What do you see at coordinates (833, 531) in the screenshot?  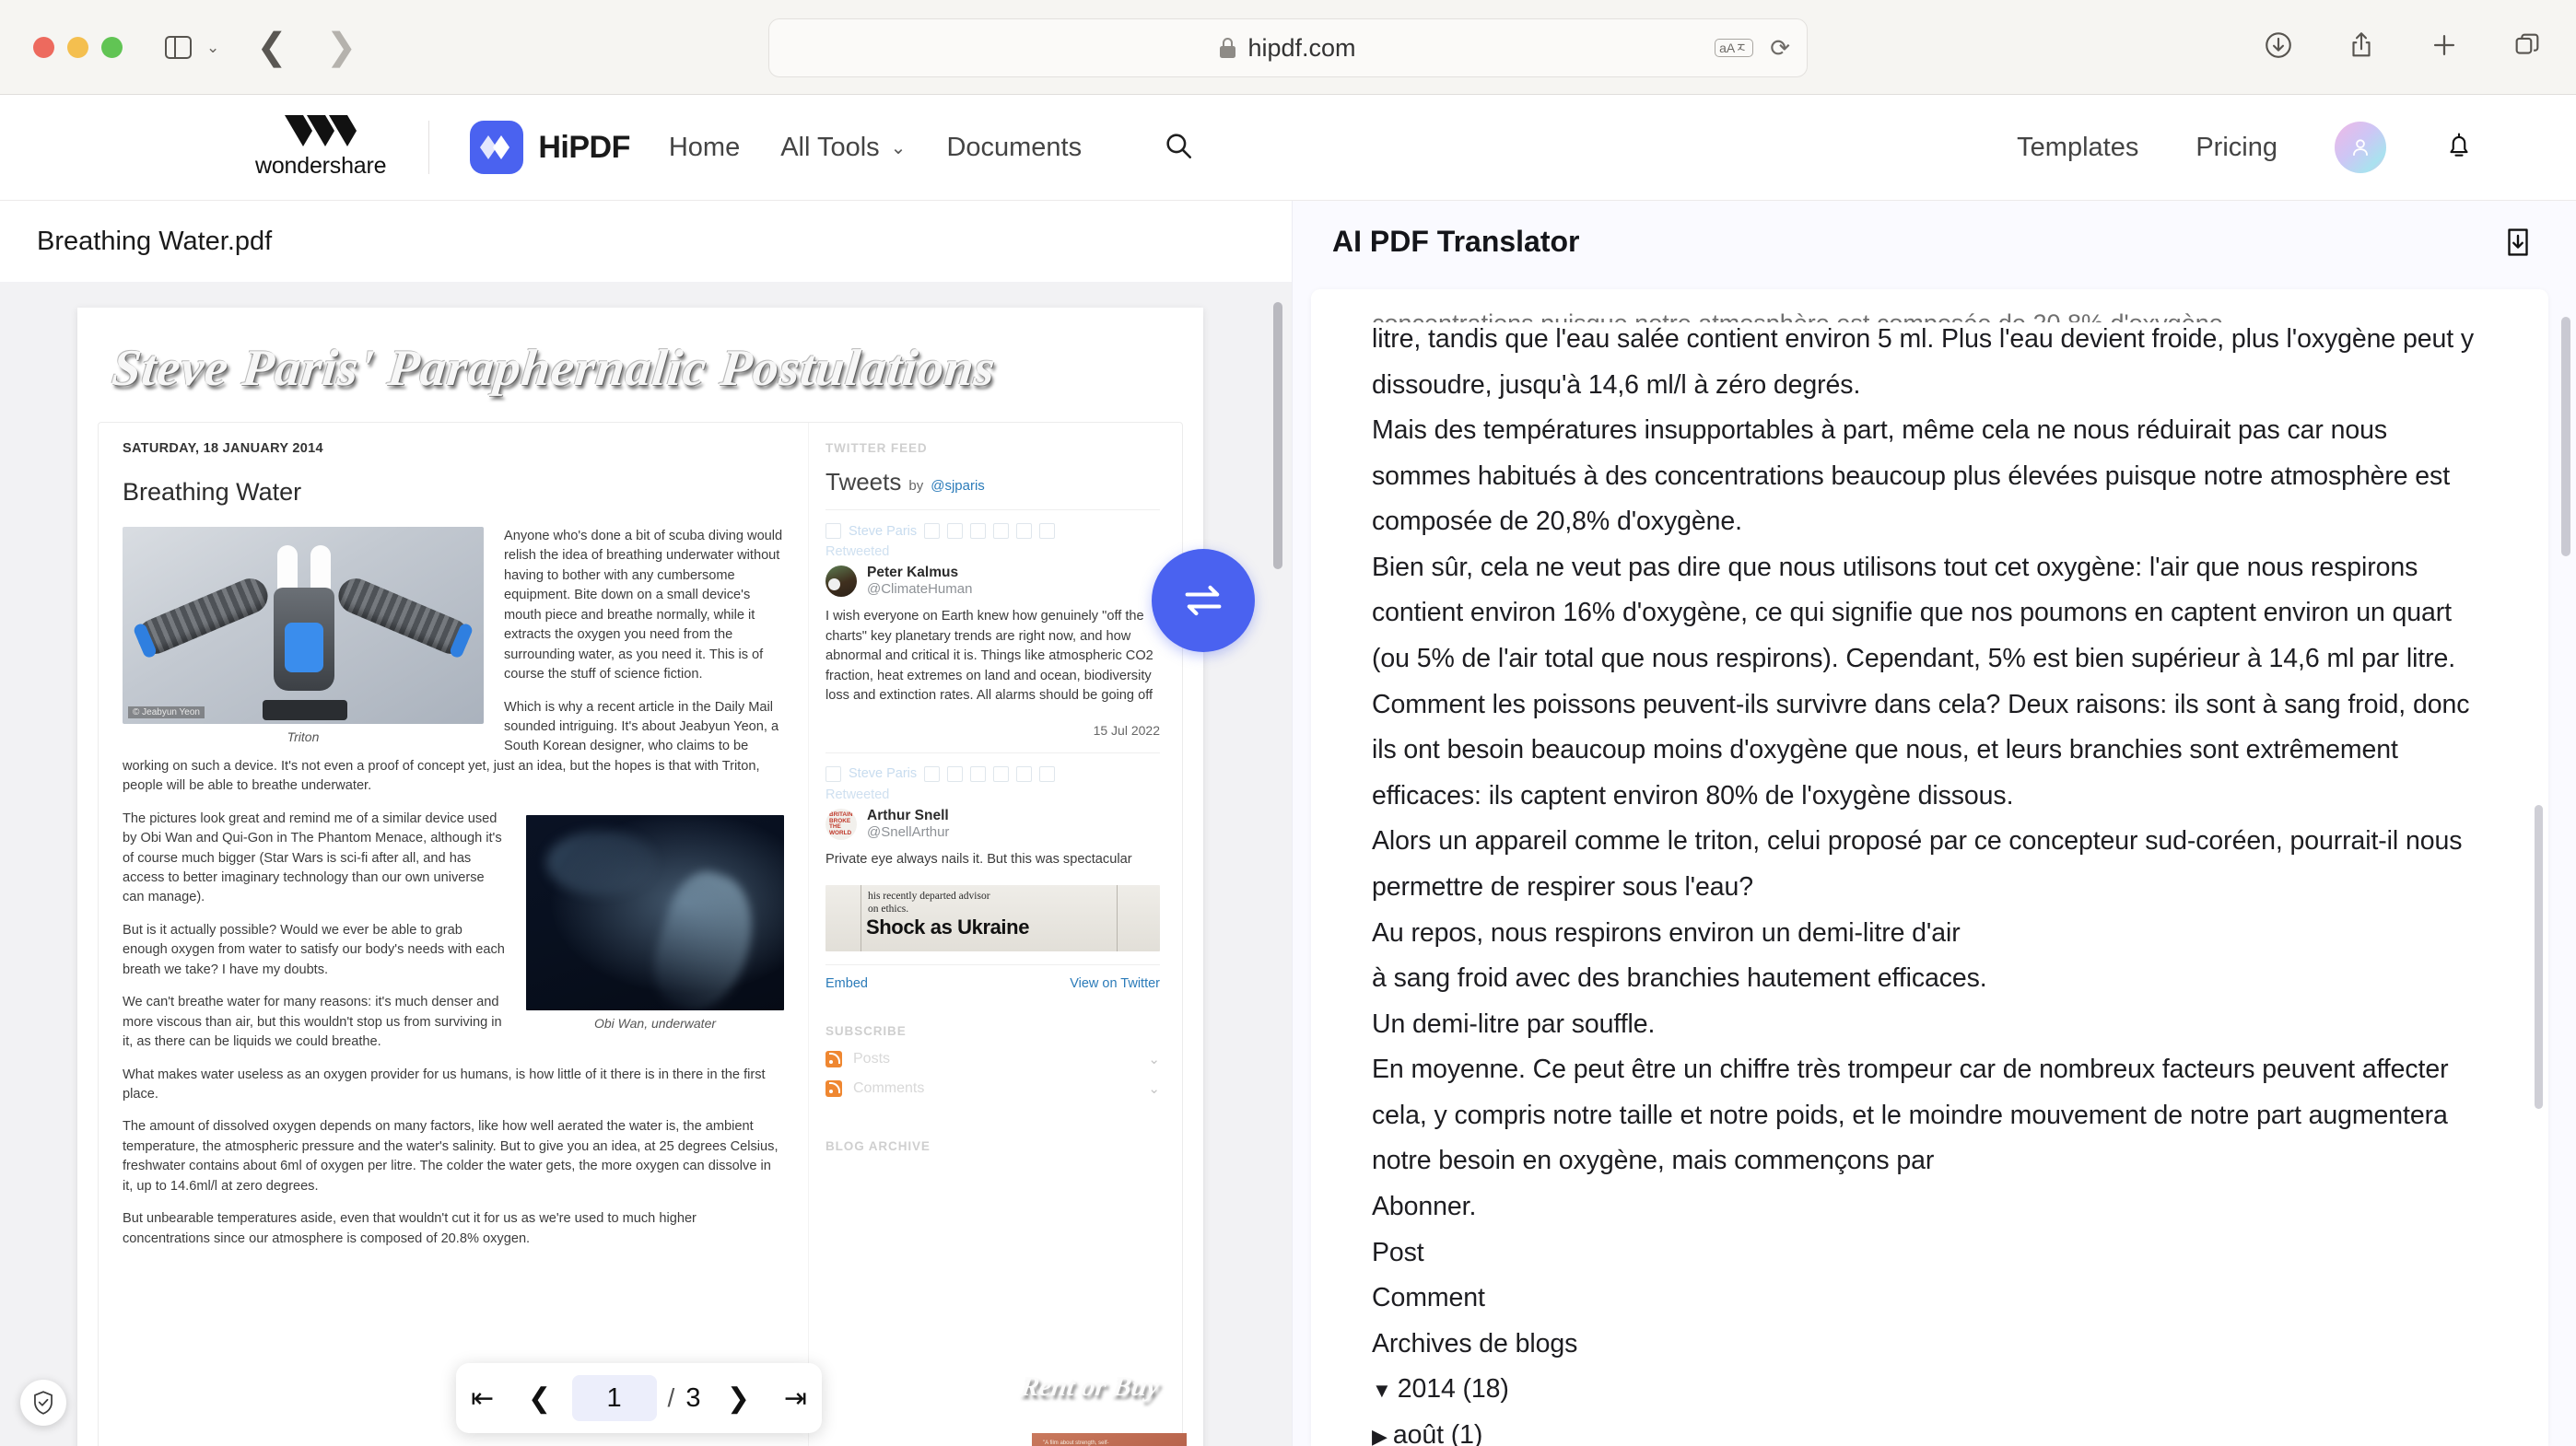 I see `placeholder-box-icon` at bounding box center [833, 531].